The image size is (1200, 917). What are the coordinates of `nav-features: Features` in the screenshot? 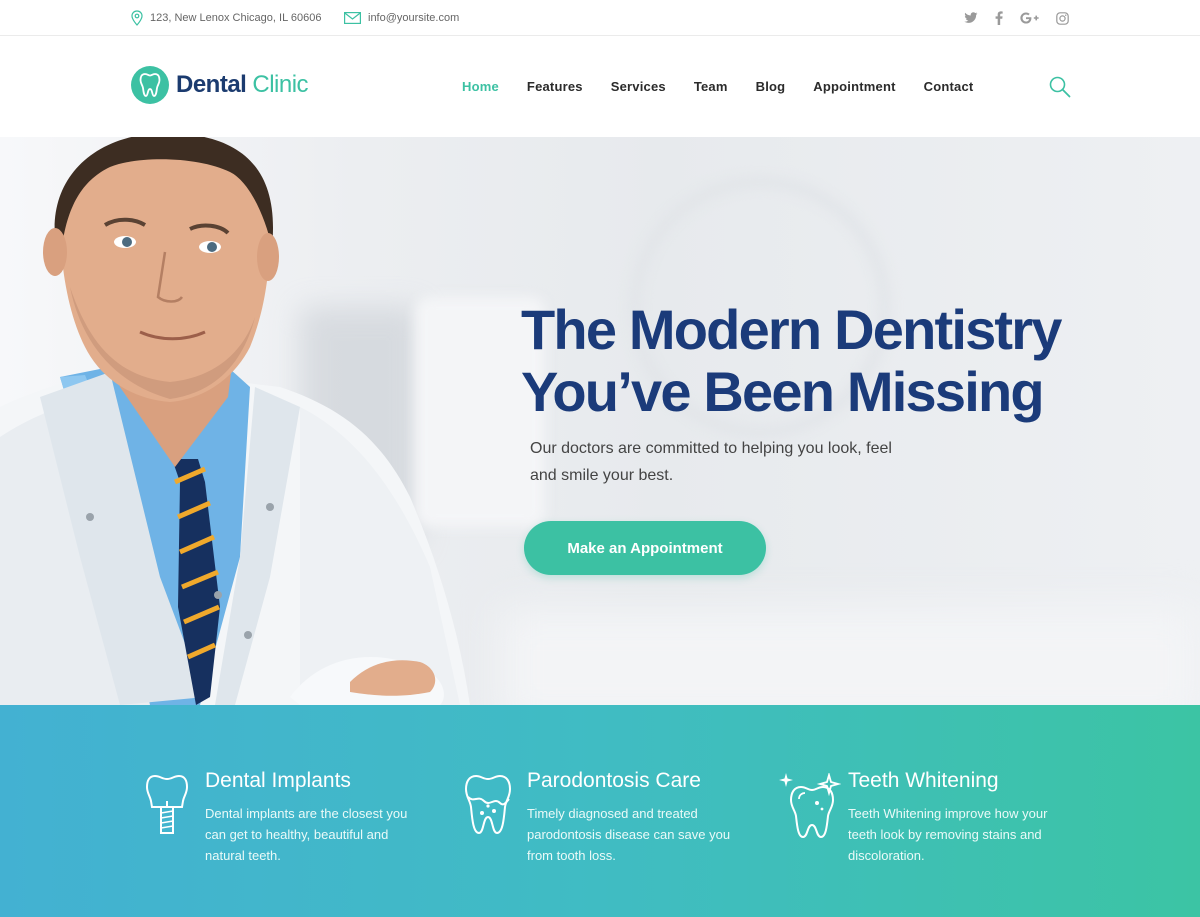 It's located at (555, 86).